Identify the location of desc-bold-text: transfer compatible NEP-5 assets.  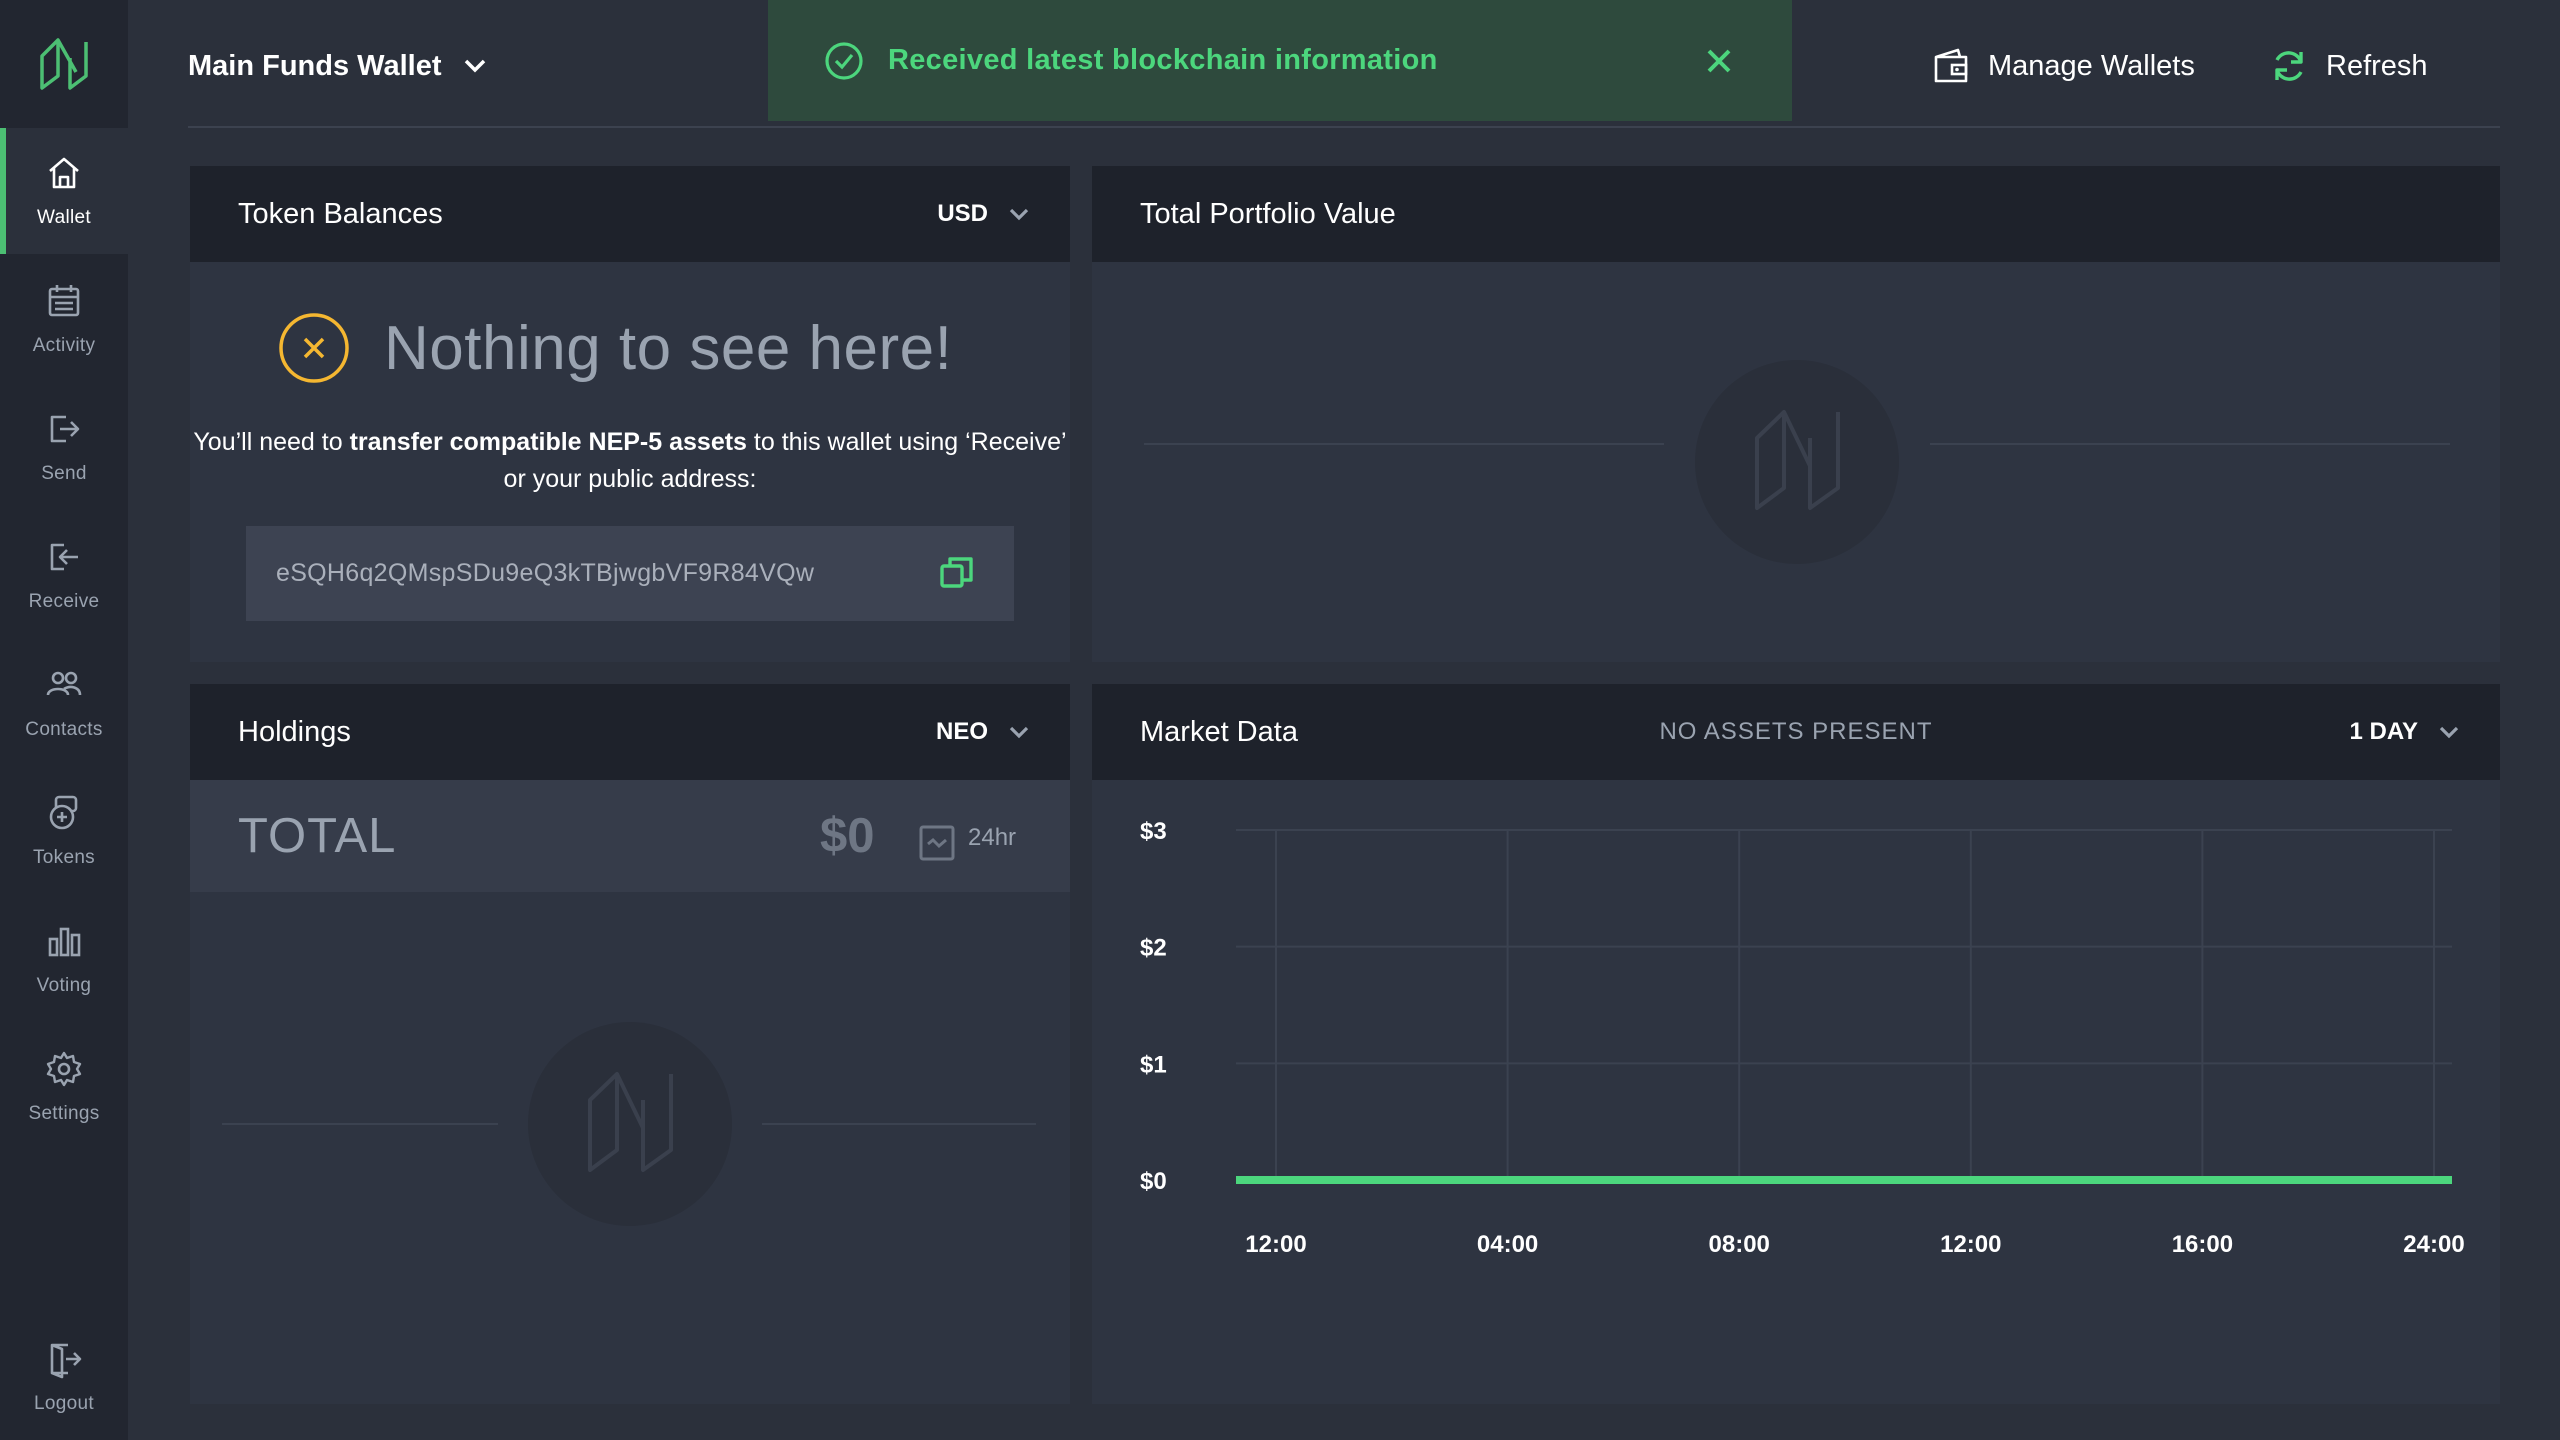
(548, 442).